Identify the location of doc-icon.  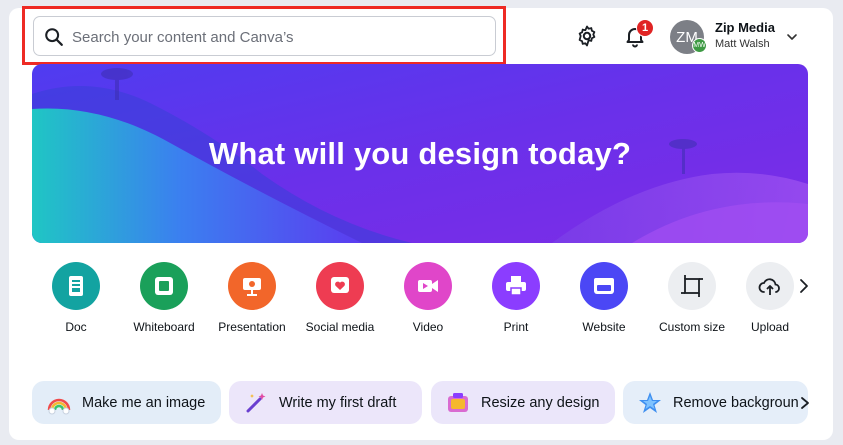
(76, 286).